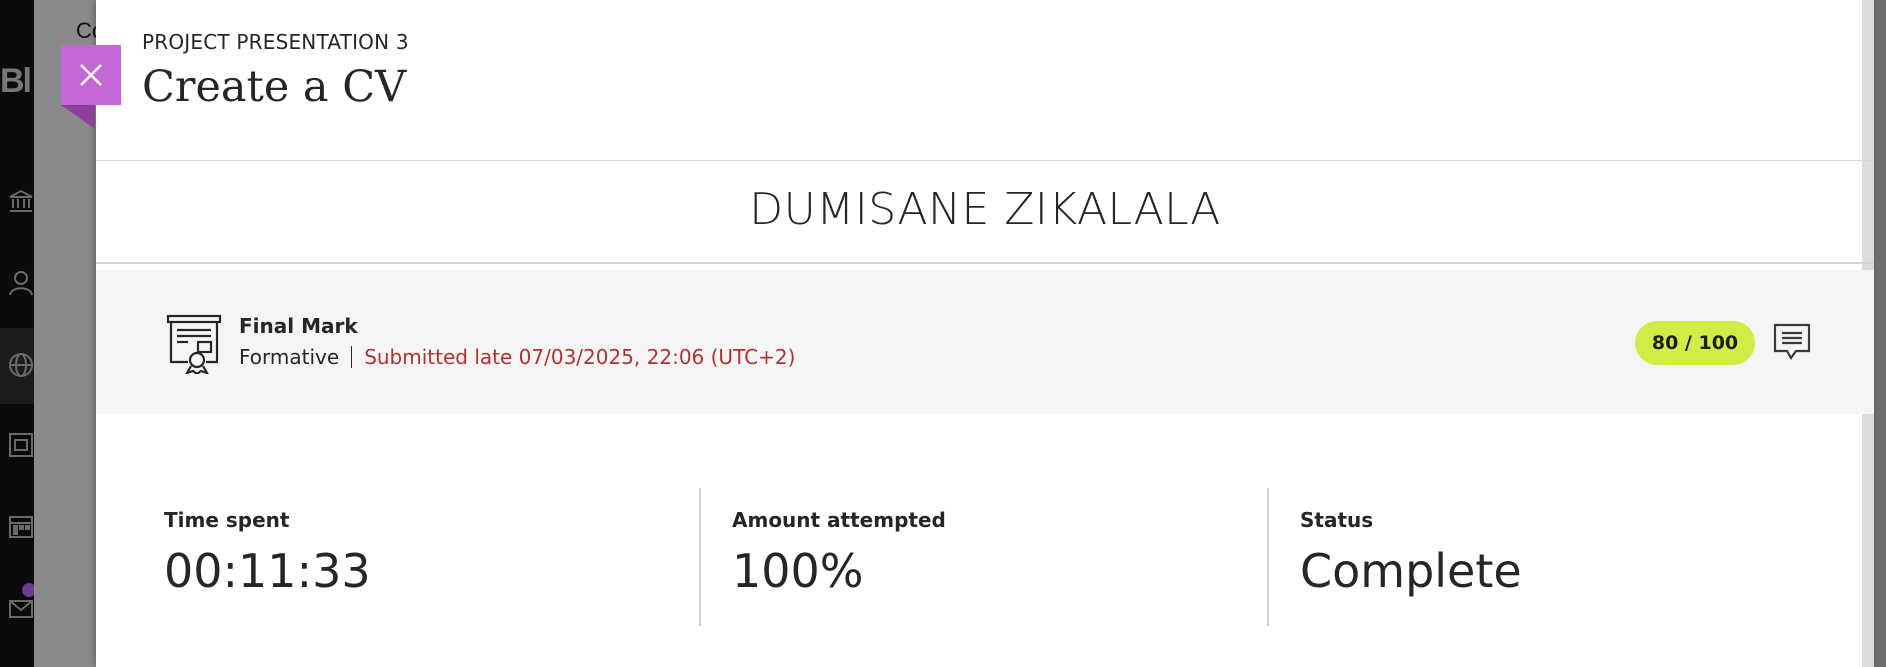  I want to click on grade-title: Final Mark, so click(298, 326).